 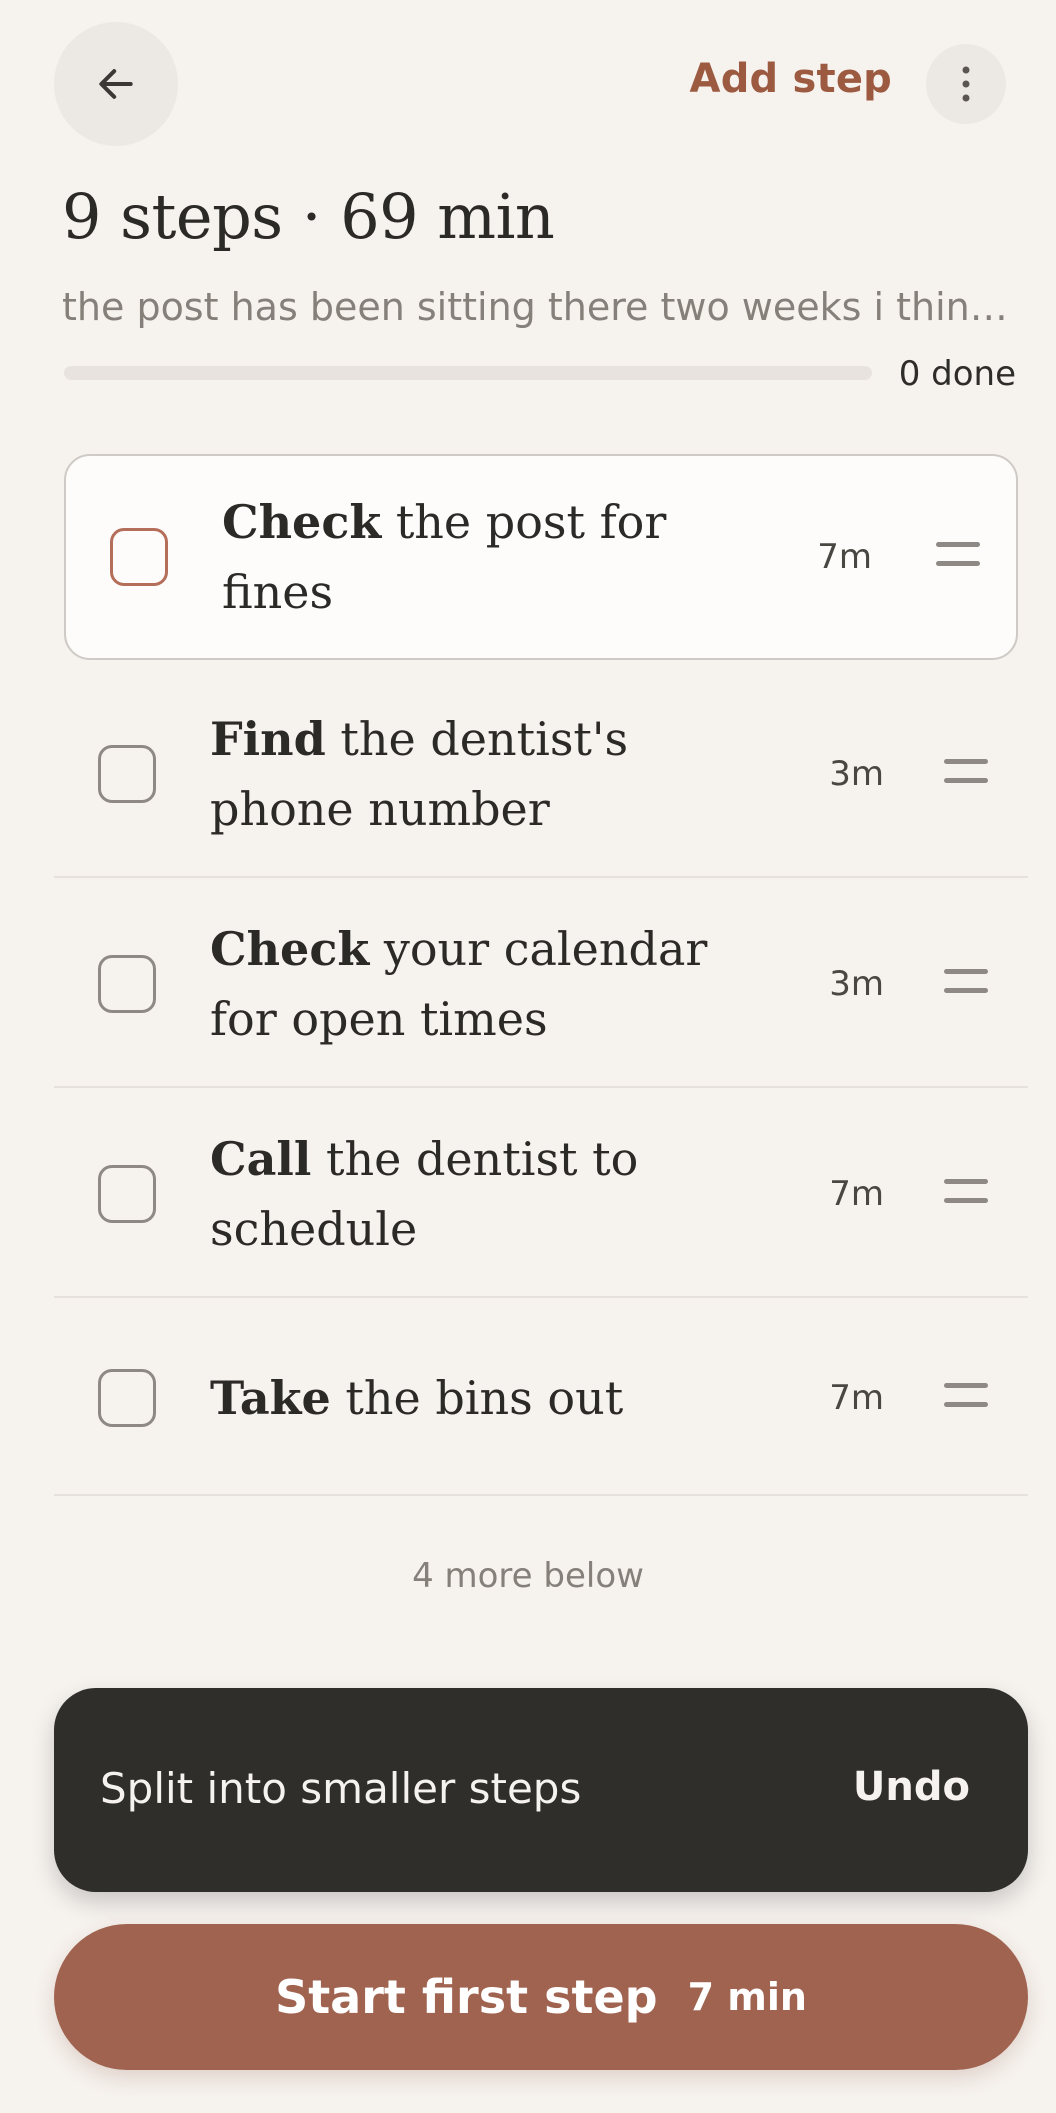 I want to click on plan-summary-title: 9 steps · 69 min, so click(x=308, y=216).